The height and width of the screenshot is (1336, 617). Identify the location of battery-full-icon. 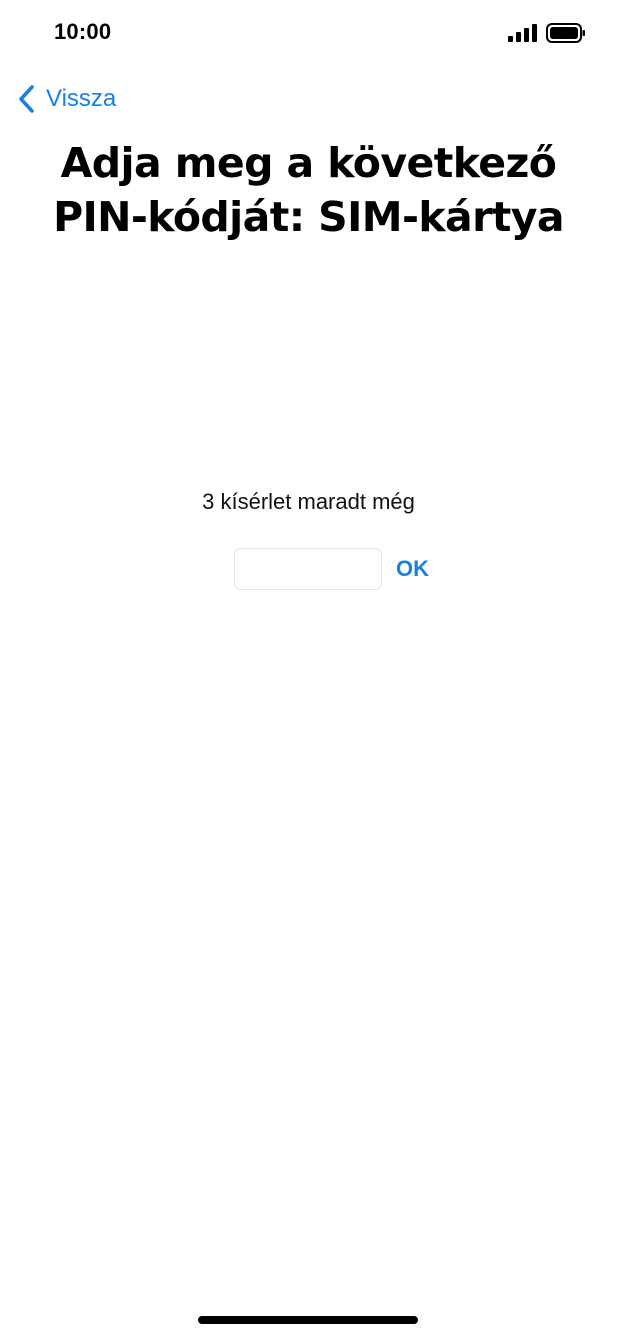
(565, 33).